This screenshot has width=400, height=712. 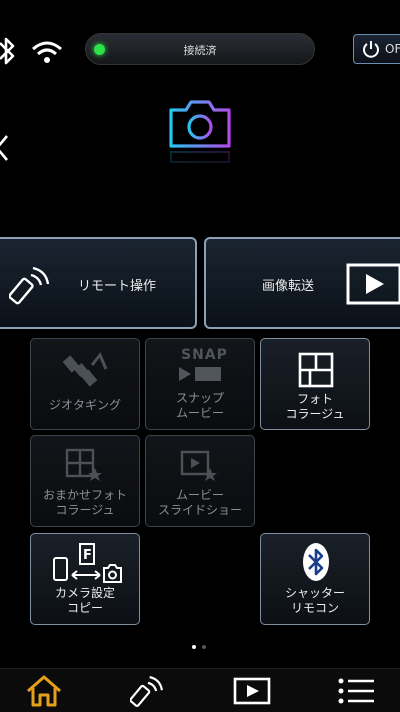 I want to click on camera-settings-copy-tile: F カメラ設定 コピー, so click(x=85, y=579).